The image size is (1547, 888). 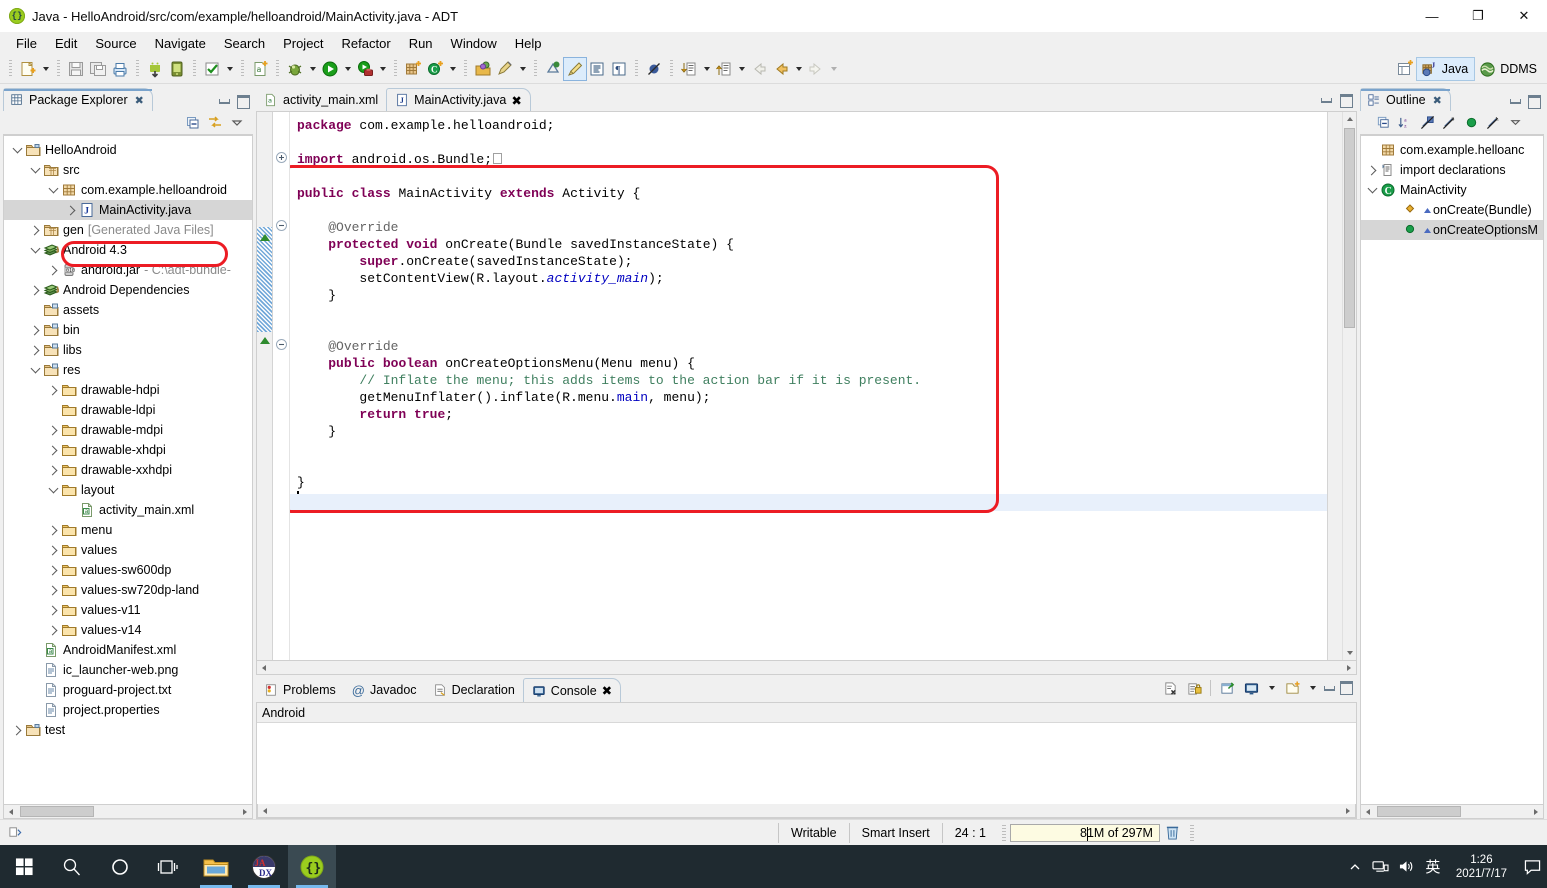 I want to click on tab-console: Console ✖, so click(x=572, y=690).